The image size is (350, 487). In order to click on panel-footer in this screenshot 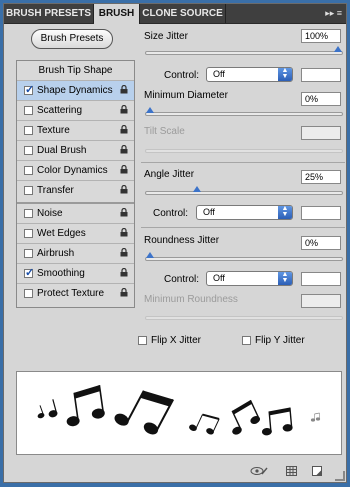, I will do `click(175, 471)`.